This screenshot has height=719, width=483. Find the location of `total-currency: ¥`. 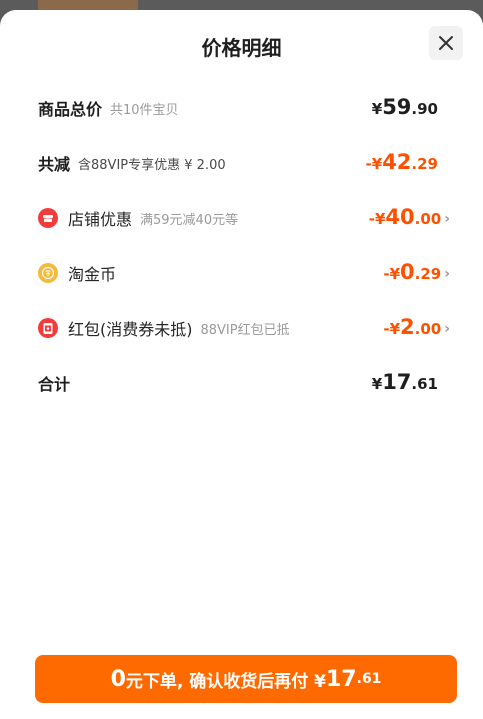

total-currency: ¥ is located at coordinates (377, 384).